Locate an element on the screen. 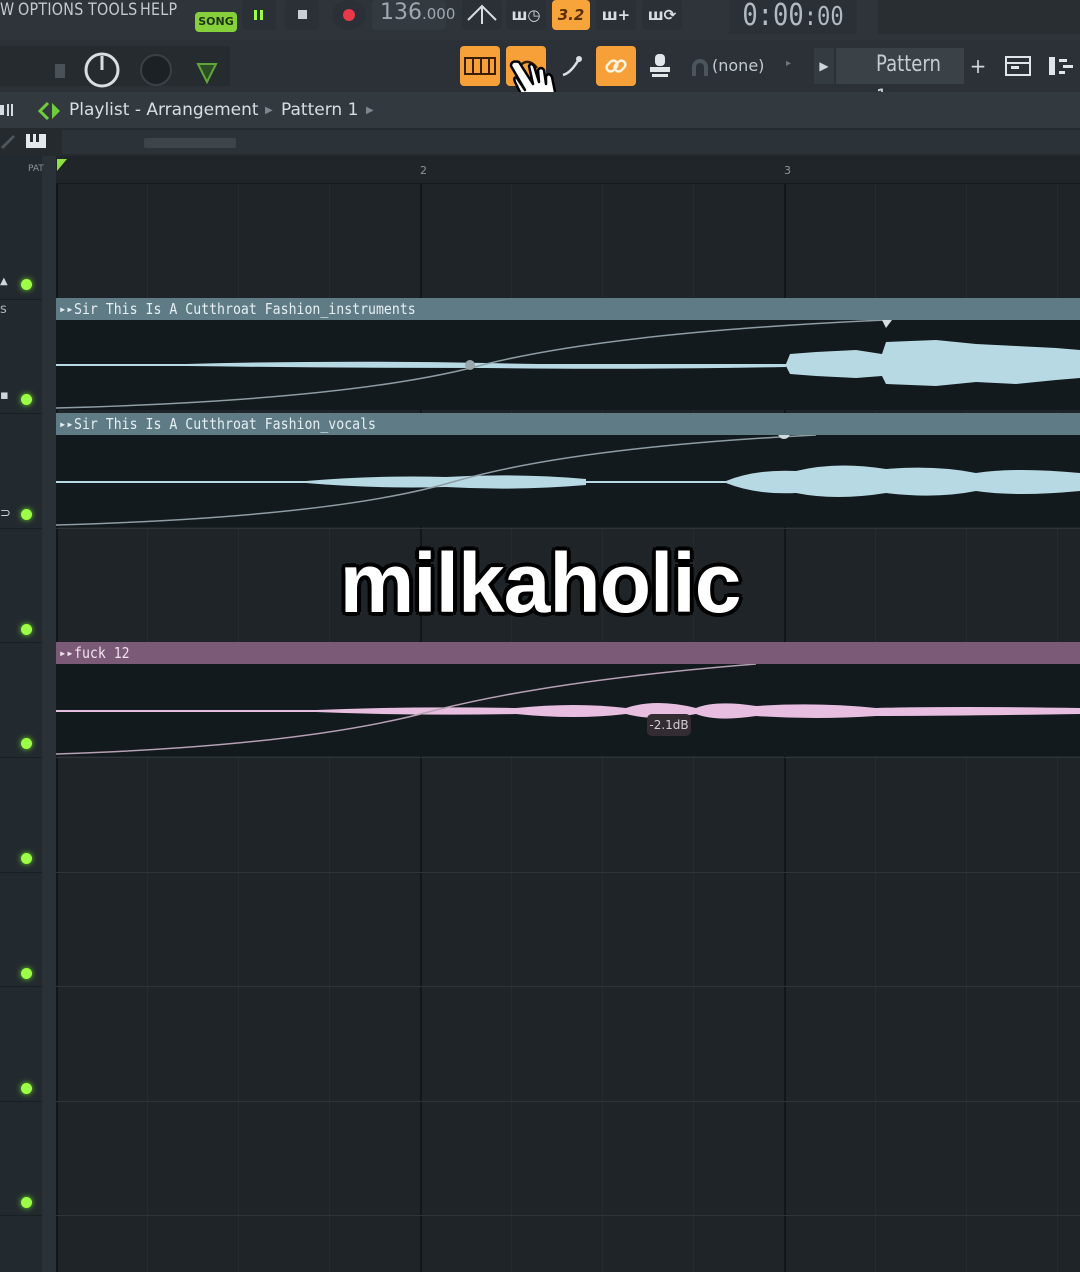  wait-for-input-button: ш◷ is located at coordinates (526, 15).